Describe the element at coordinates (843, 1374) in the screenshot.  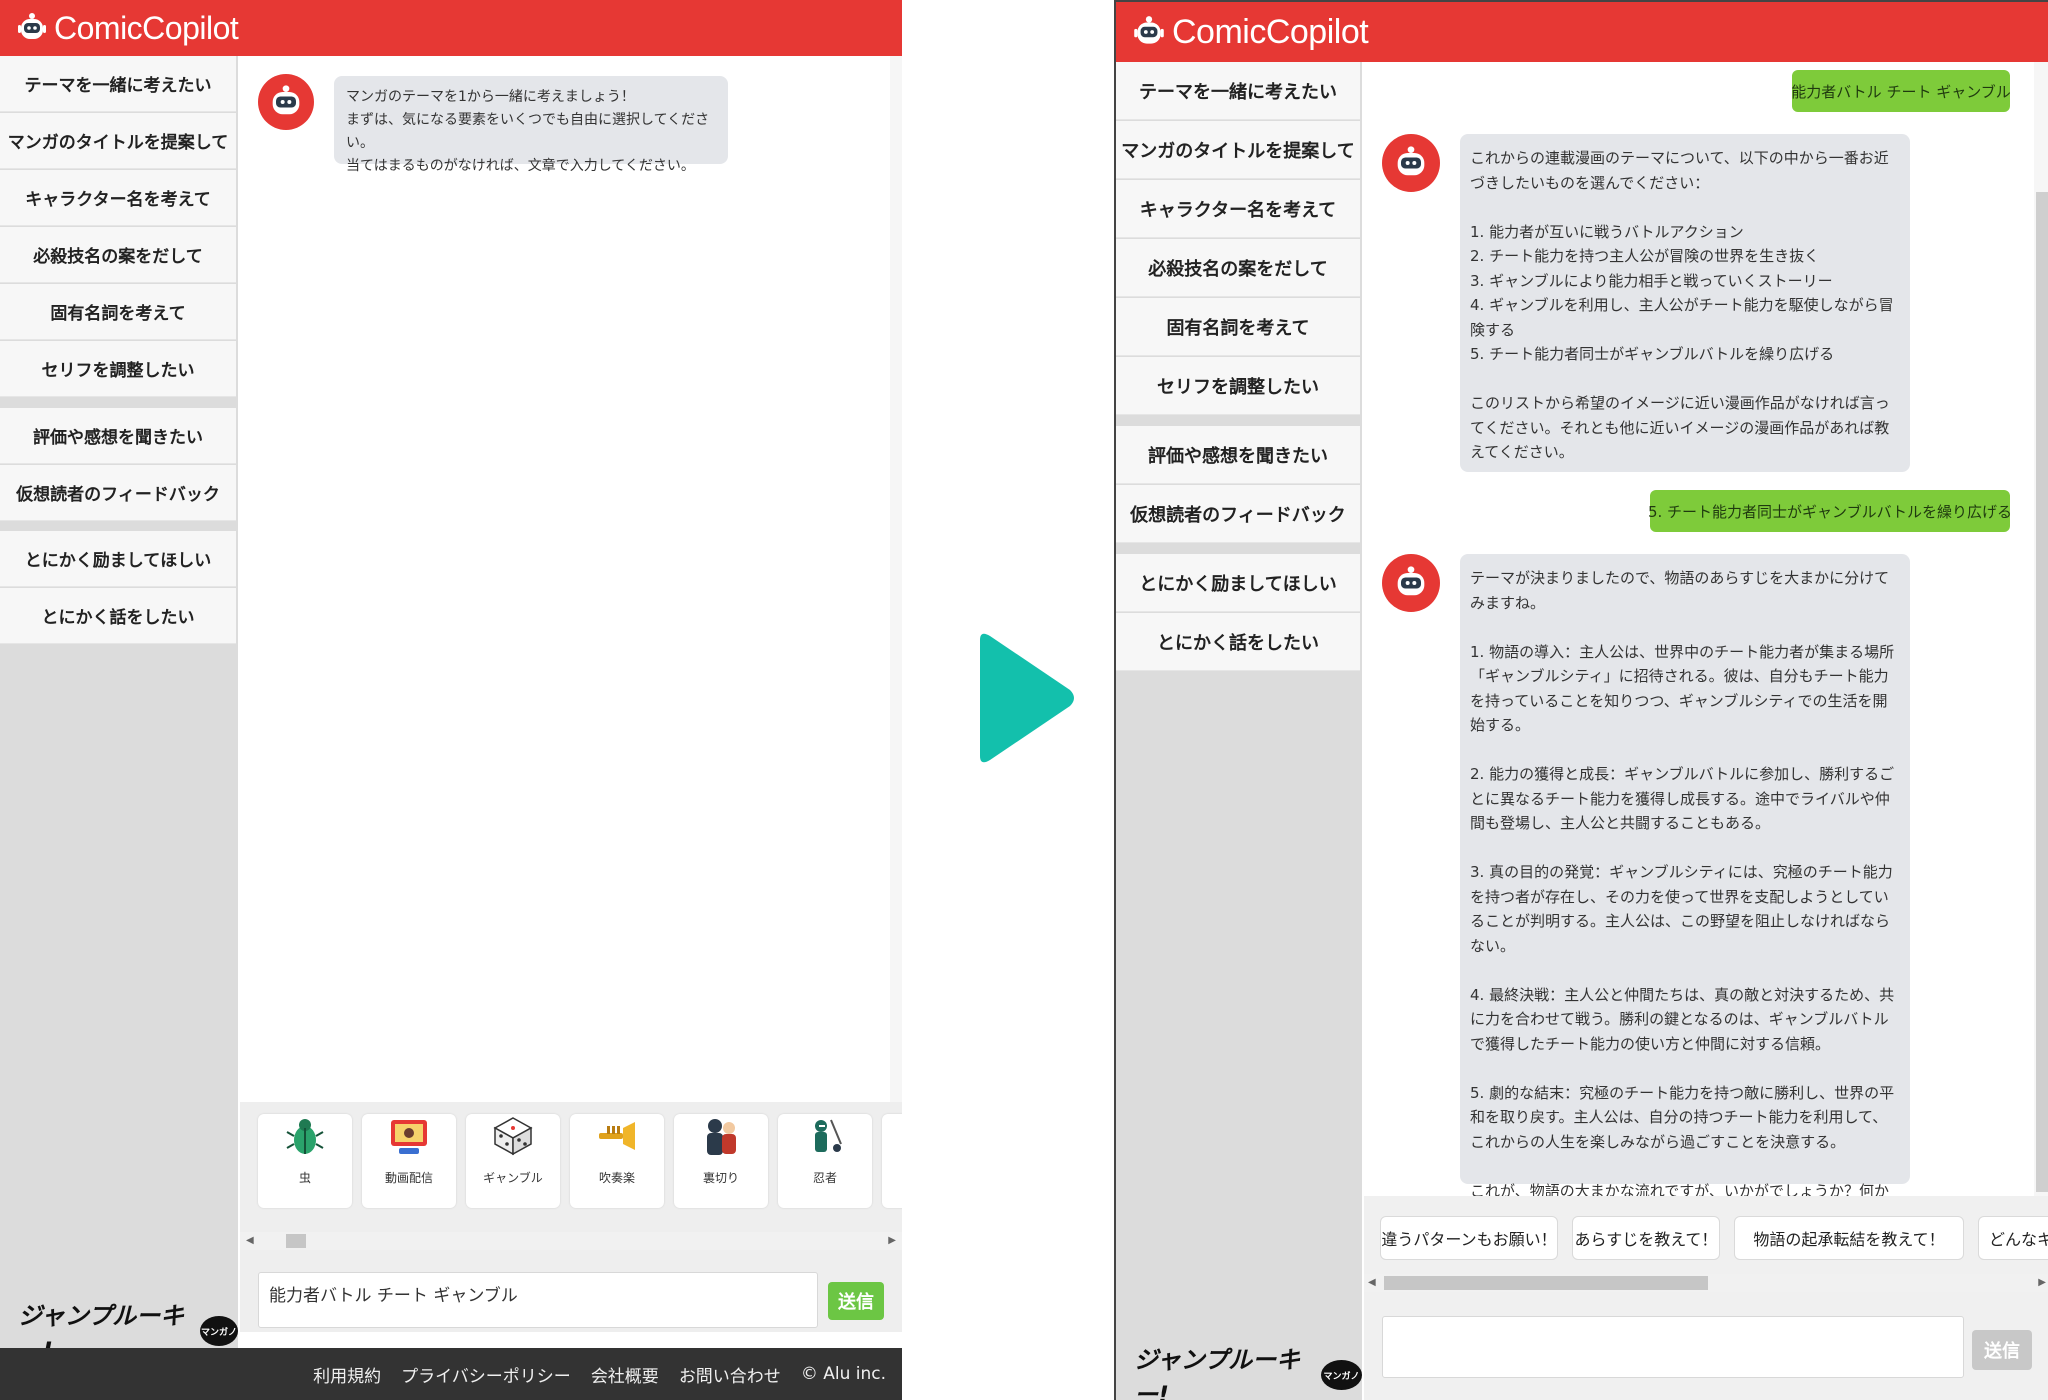
I see `footer-copyright: © Alu inc.` at that location.